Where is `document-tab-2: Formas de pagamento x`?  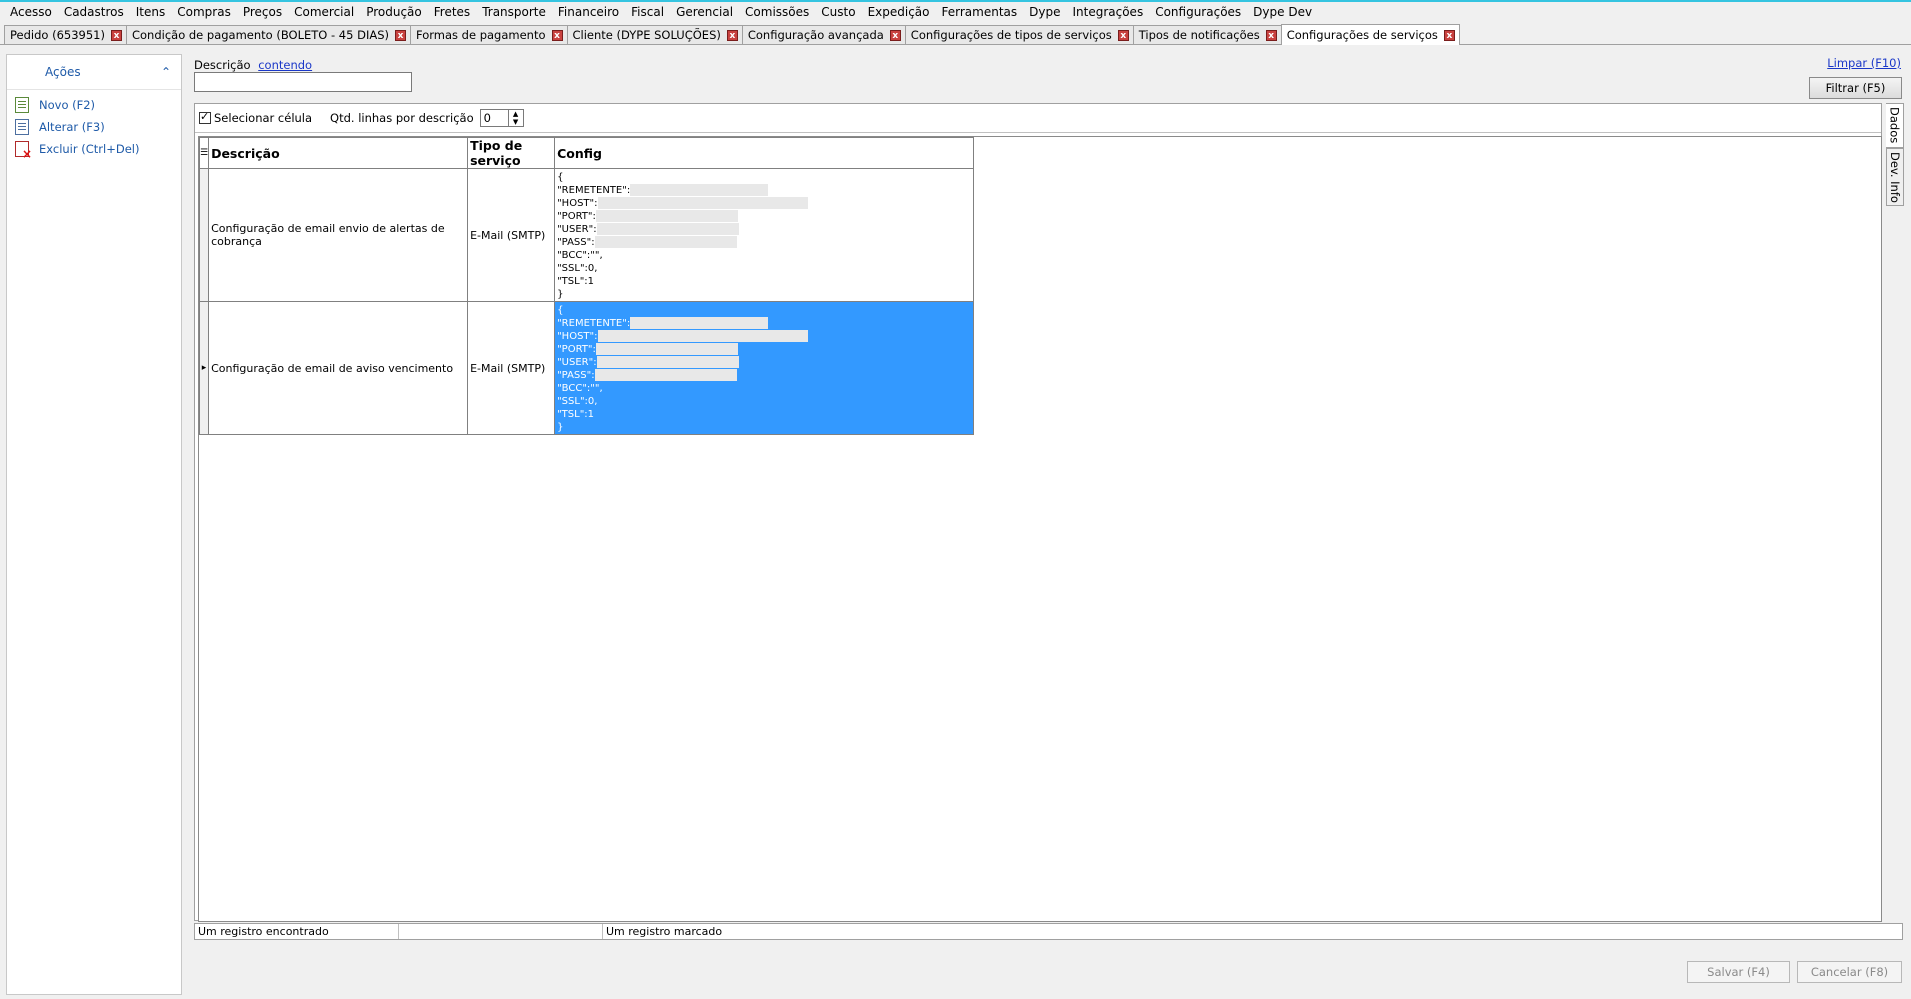 document-tab-2: Formas de pagamento x is located at coordinates (489, 34).